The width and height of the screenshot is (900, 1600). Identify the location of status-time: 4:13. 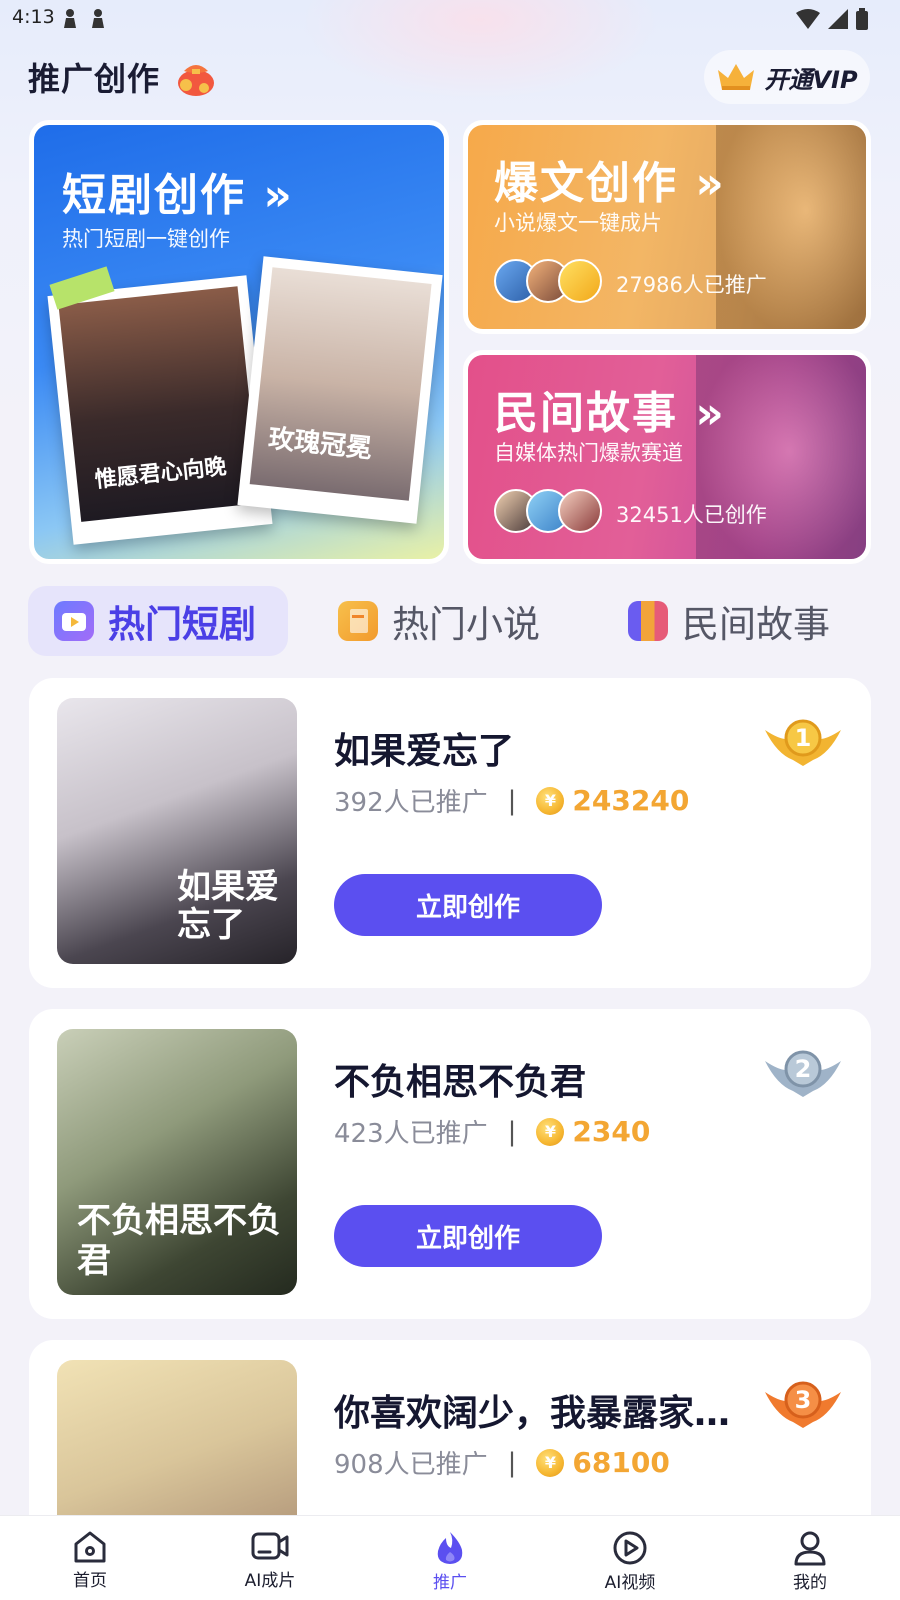
(33, 17).